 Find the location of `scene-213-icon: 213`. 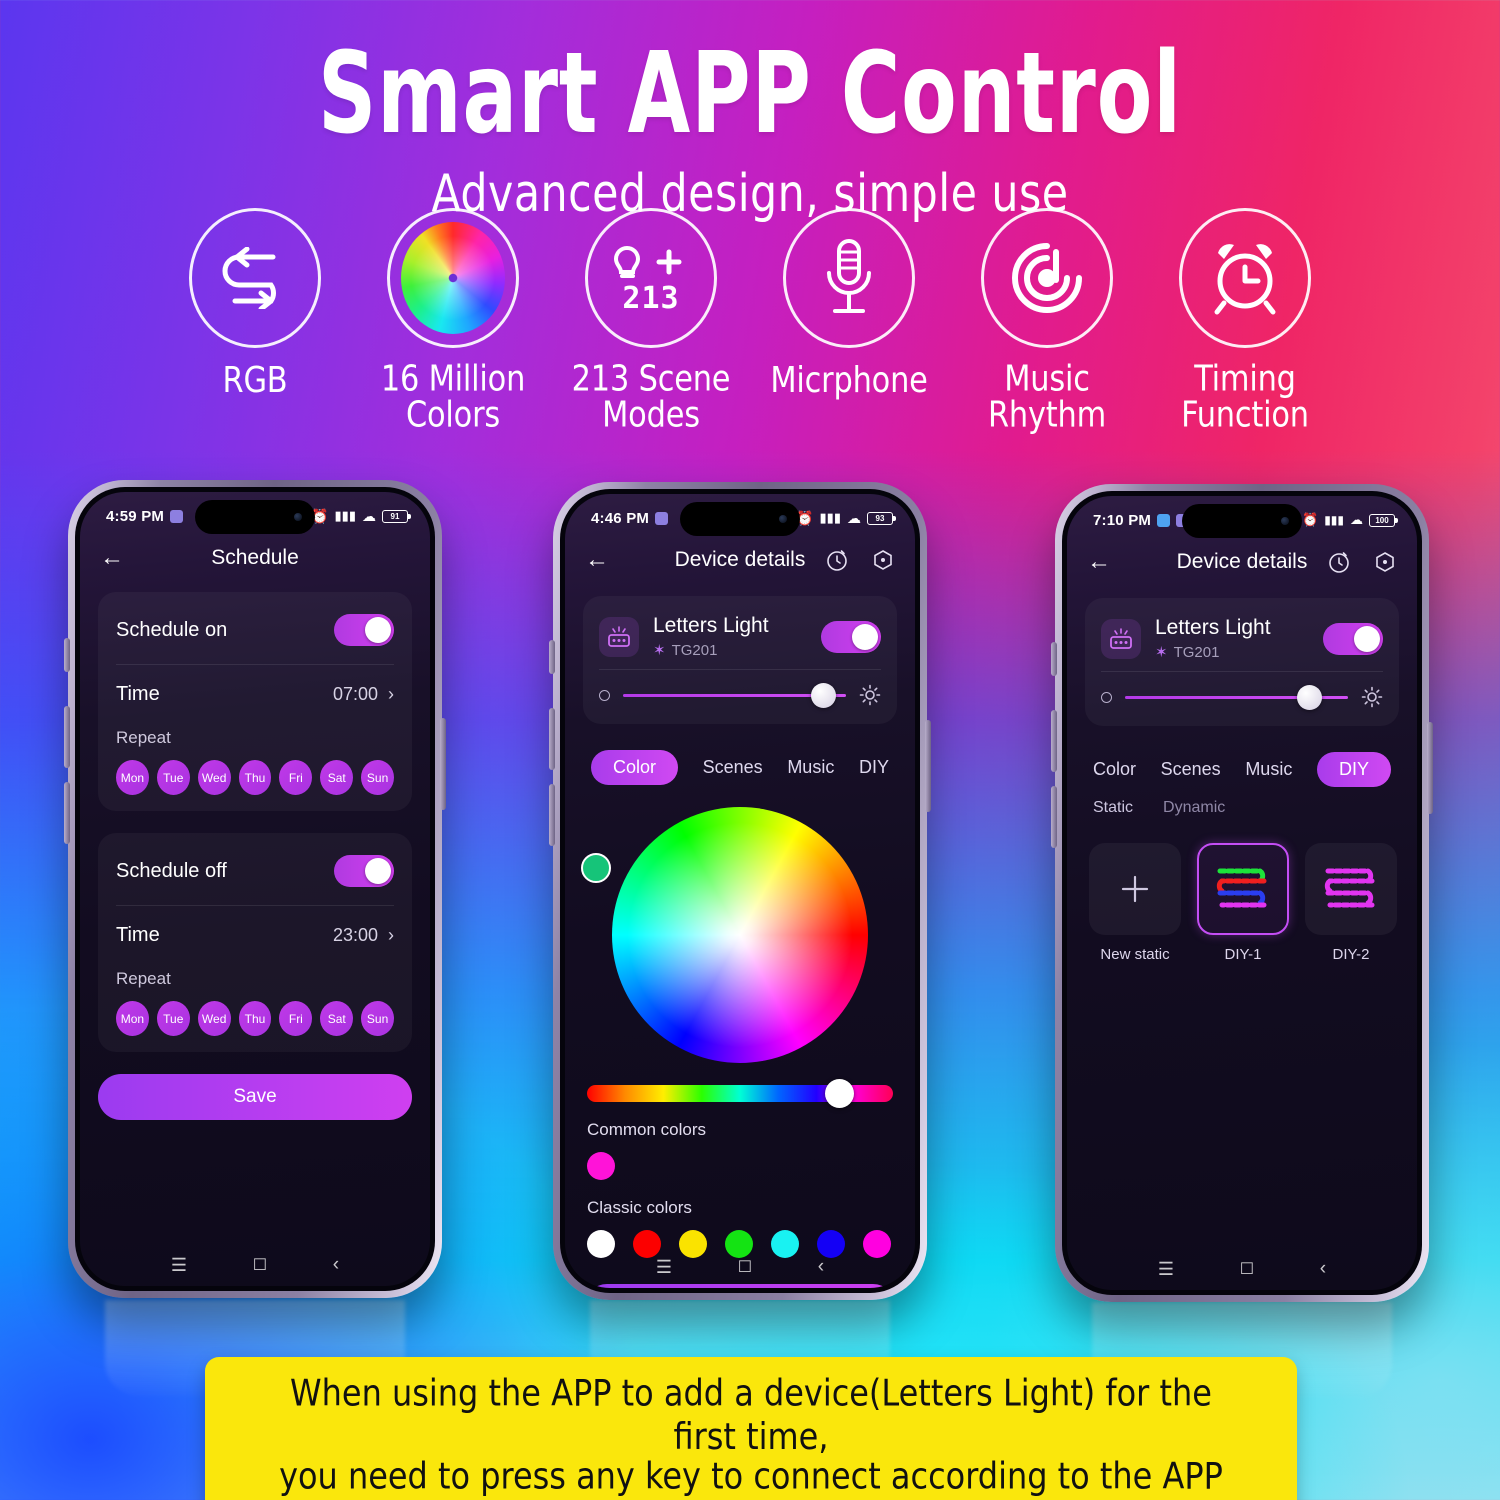

scene-213-icon: 213 is located at coordinates (647, 279).